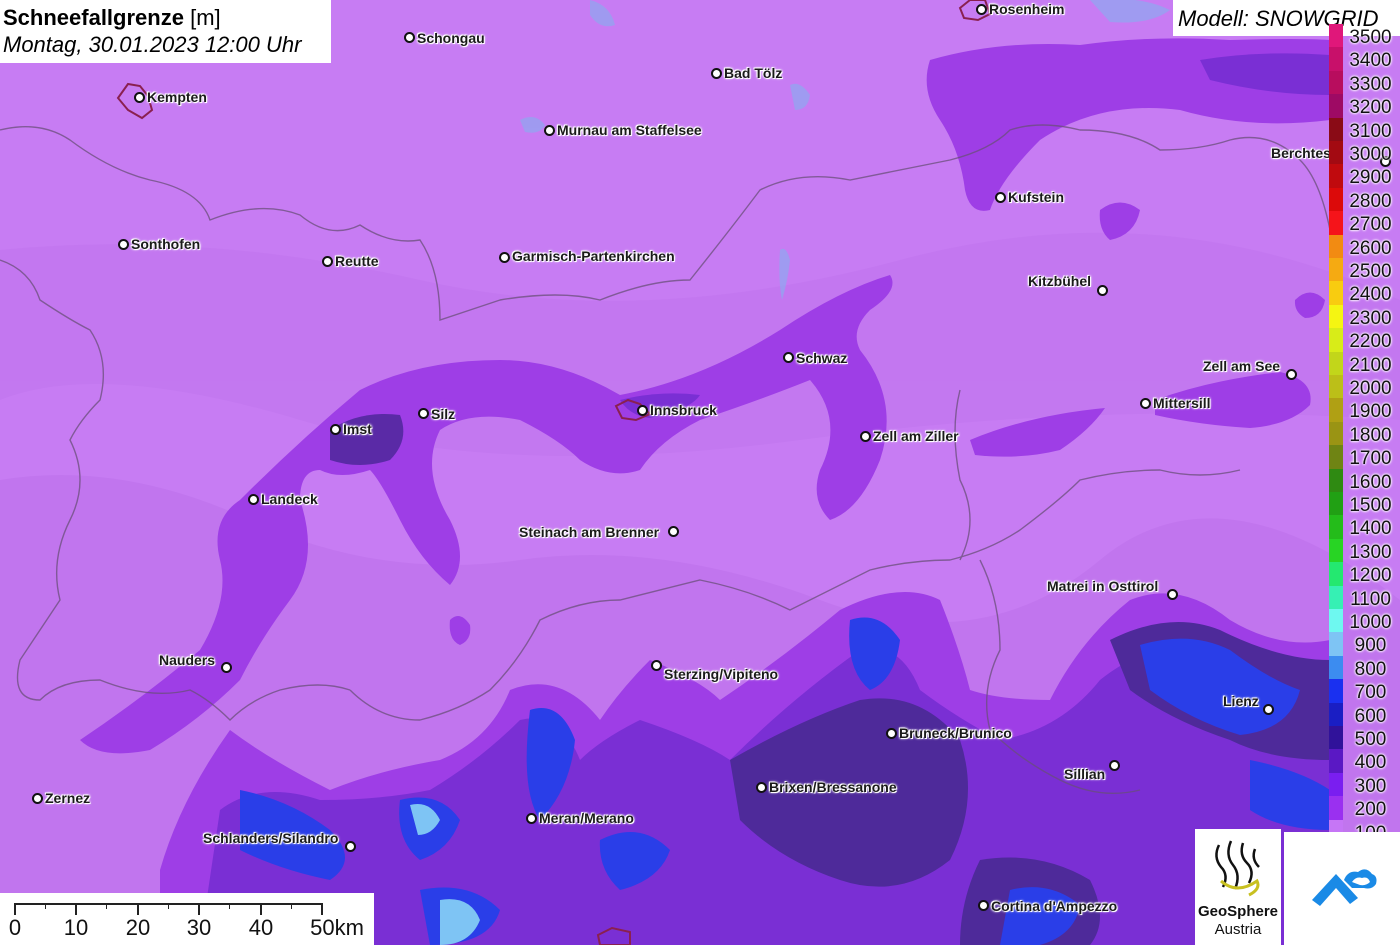 This screenshot has height=945, width=1400. What do you see at coordinates (656, 665) in the screenshot?
I see `city-marker-sterzing` at bounding box center [656, 665].